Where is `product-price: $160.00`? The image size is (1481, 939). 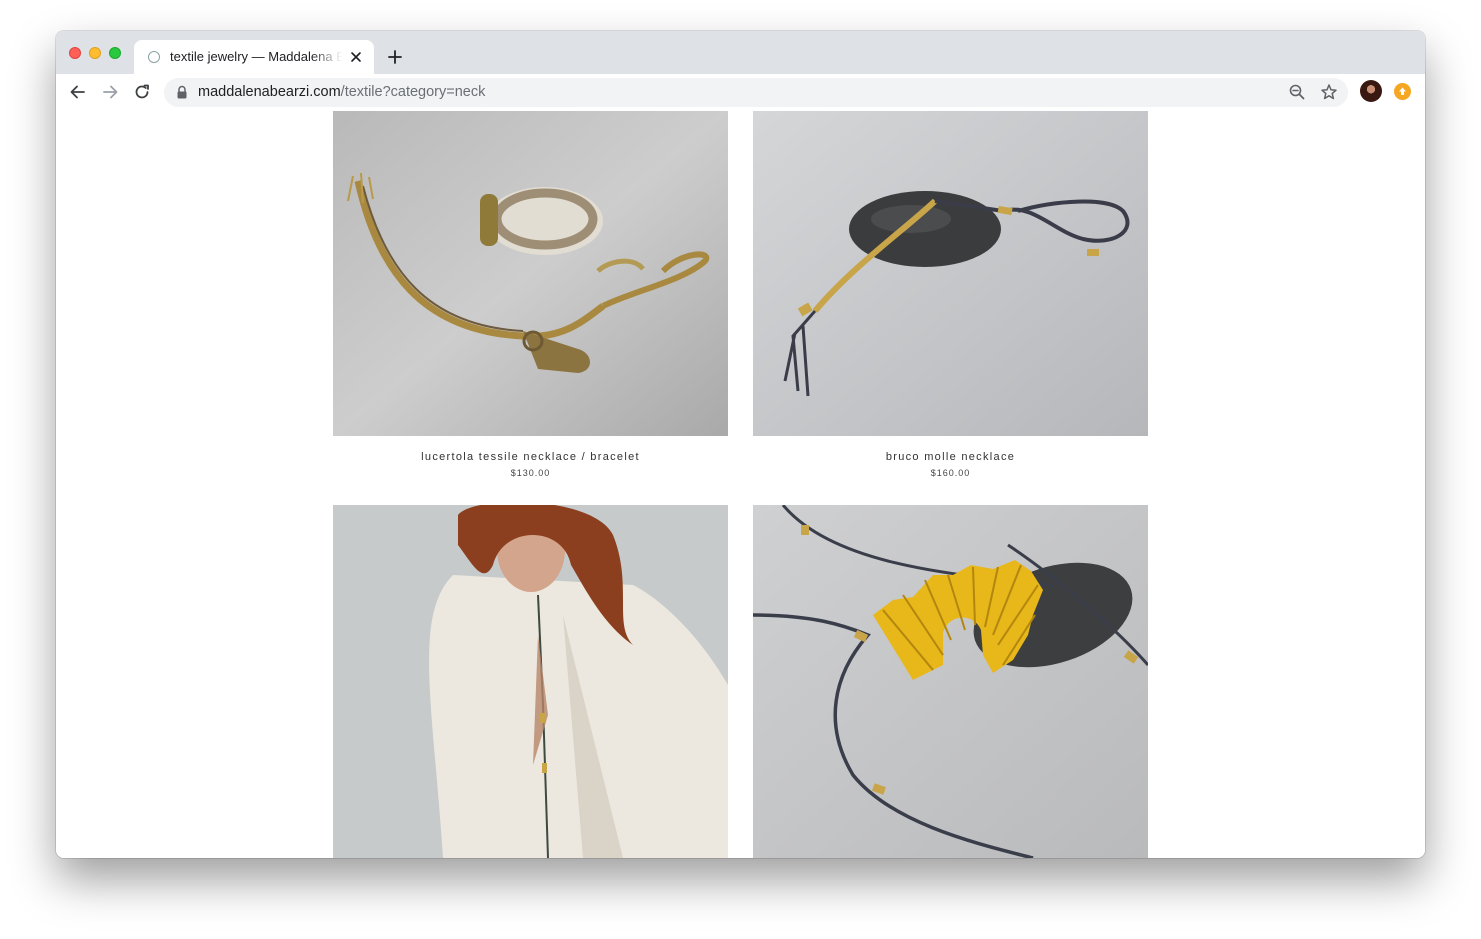
product-price: $160.00 is located at coordinates (950, 473).